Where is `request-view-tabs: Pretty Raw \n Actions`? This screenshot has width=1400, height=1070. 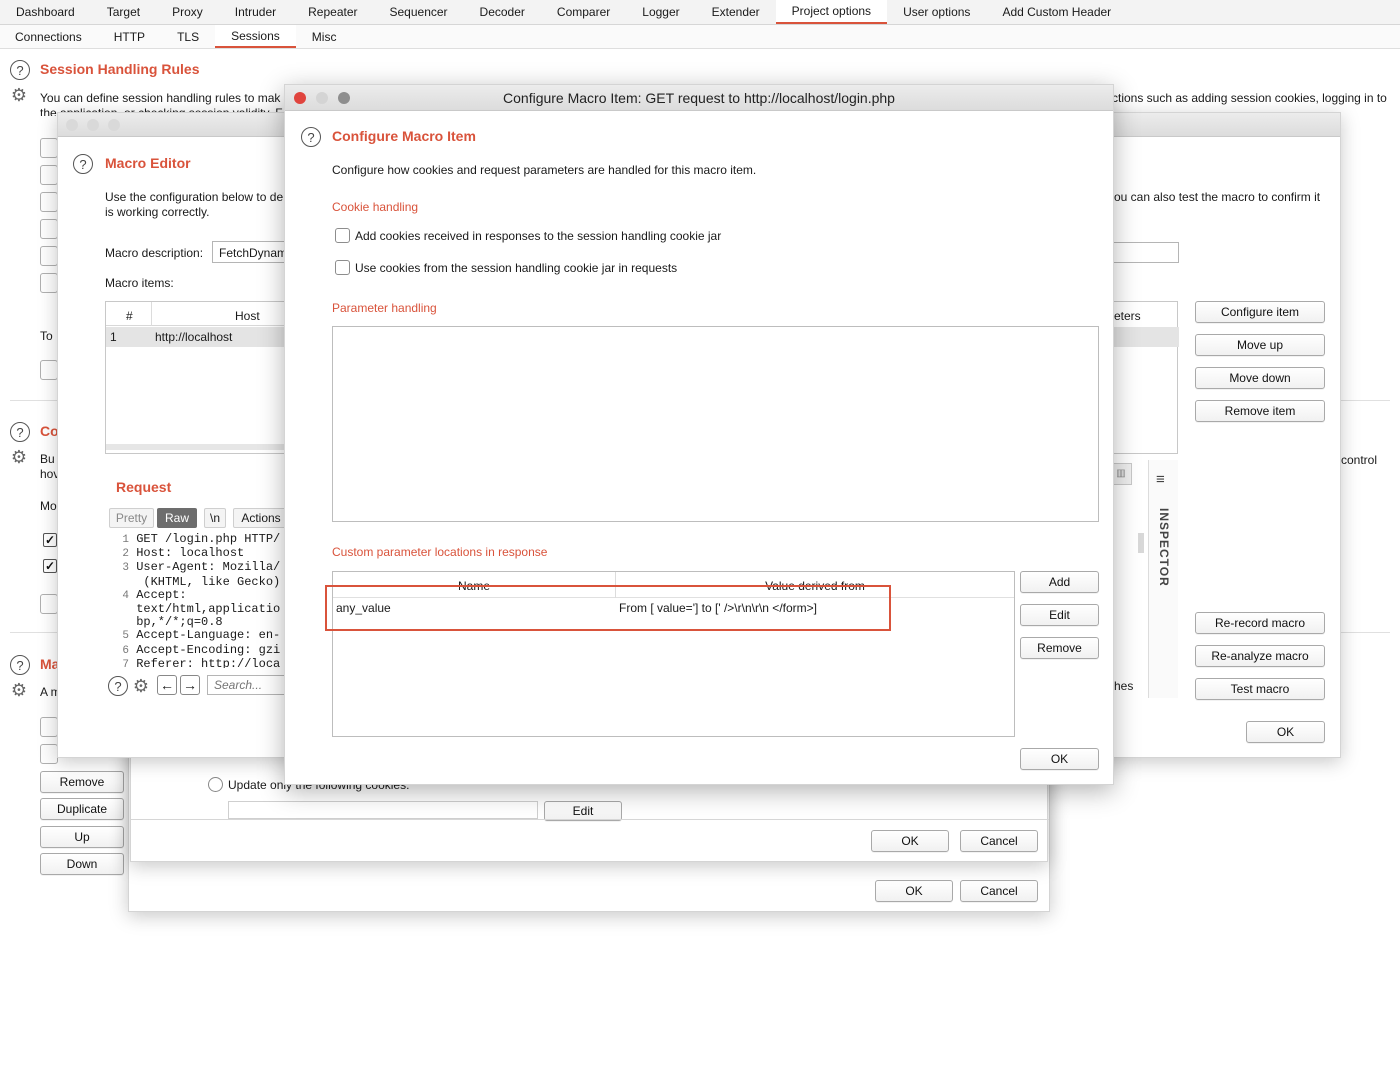
request-view-tabs: Pretty Raw \n Actions is located at coordinates (199, 518).